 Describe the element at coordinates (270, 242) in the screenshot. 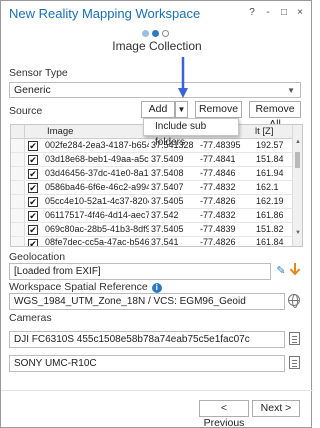

I see `alt-cell: 161.84` at that location.